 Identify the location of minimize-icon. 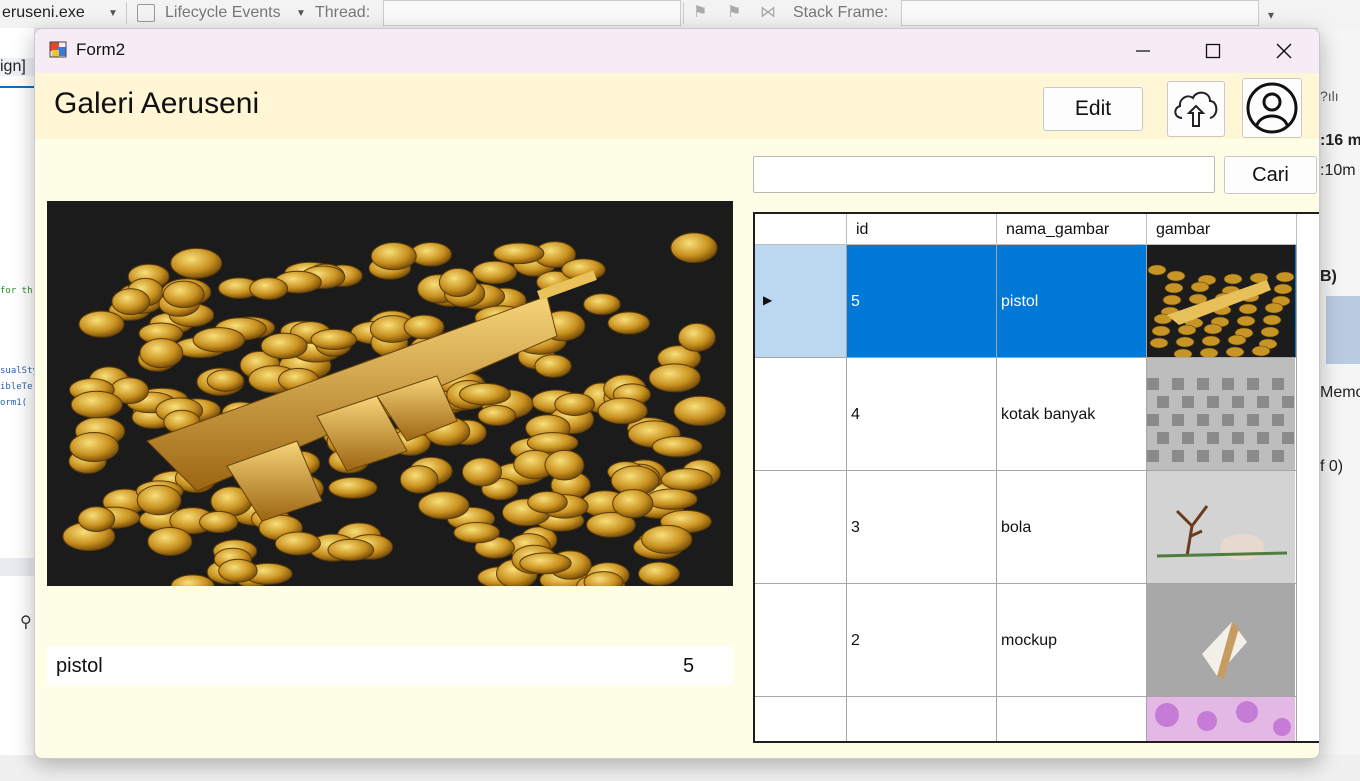
(1143, 51).